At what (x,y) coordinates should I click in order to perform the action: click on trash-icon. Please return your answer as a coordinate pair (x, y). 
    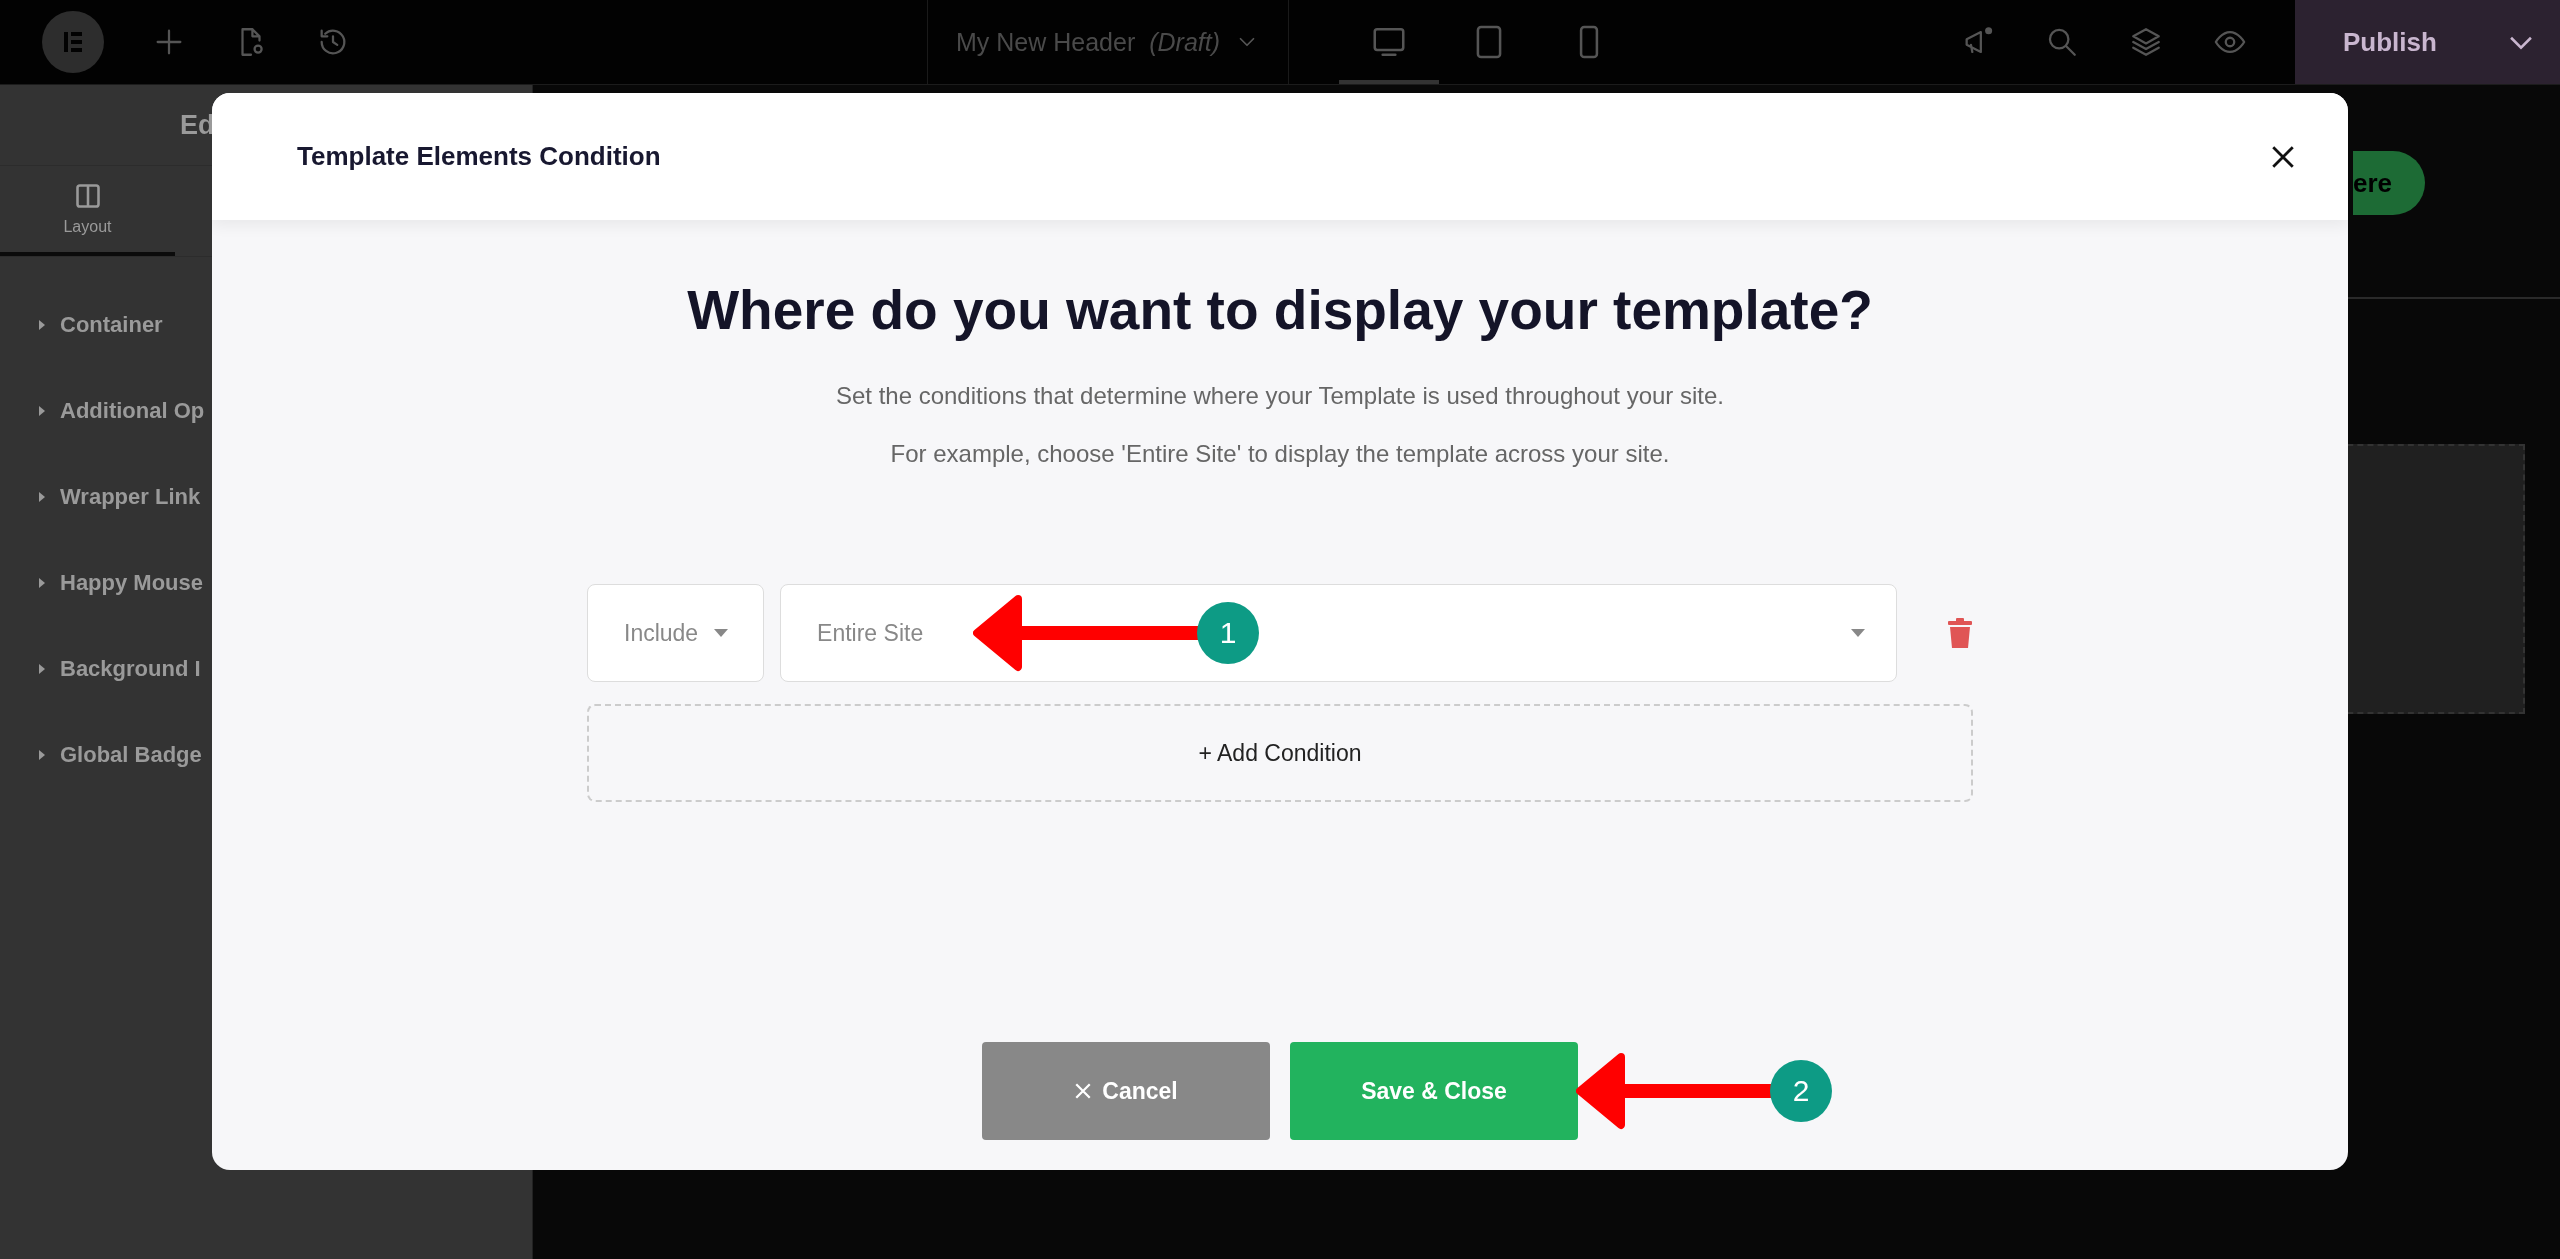
    Looking at the image, I should click on (1960, 633).